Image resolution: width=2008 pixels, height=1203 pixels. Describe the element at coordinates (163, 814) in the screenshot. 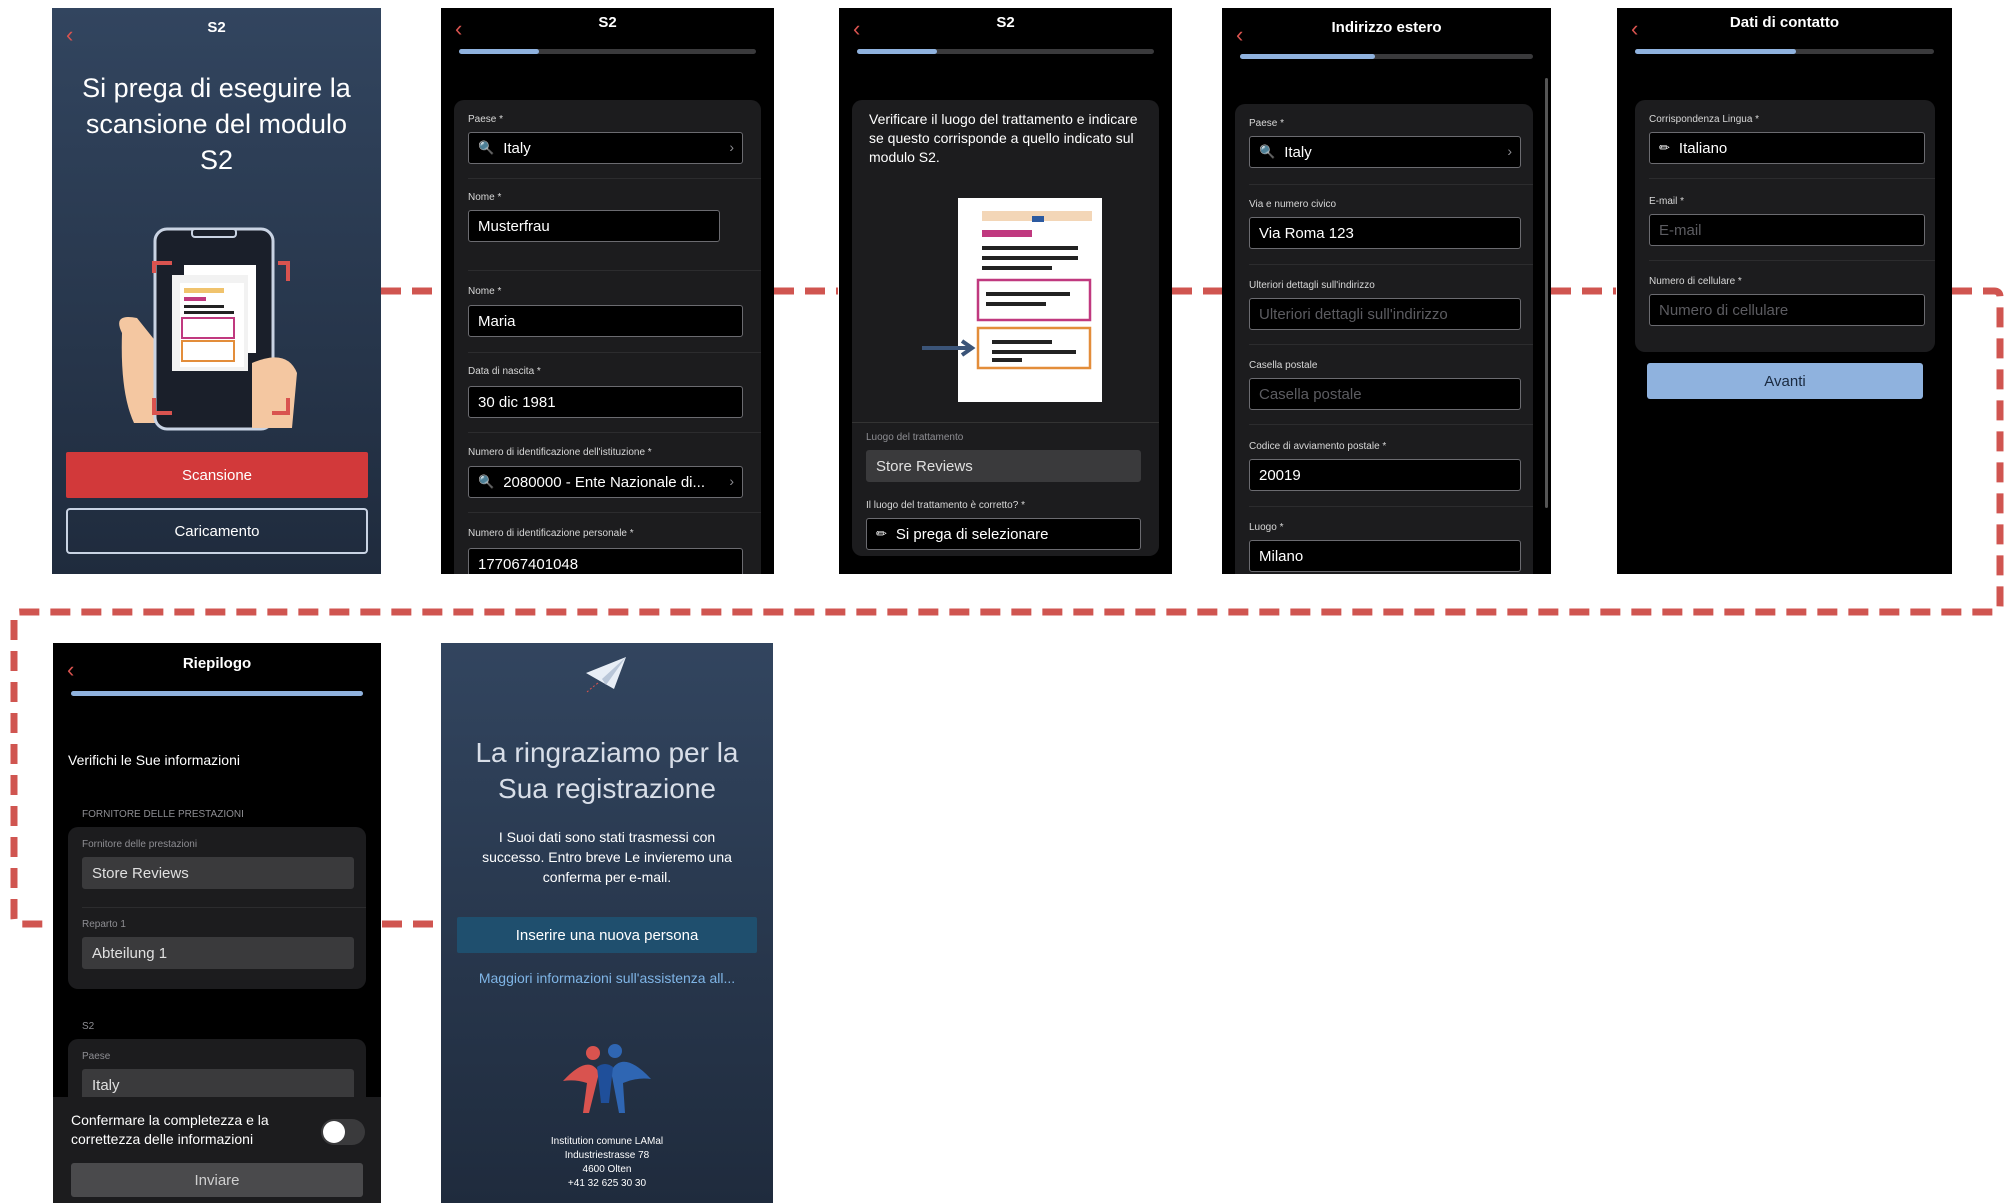

I see `provider-section-title: FORNITORE DELLE PRESTAZIONI` at that location.